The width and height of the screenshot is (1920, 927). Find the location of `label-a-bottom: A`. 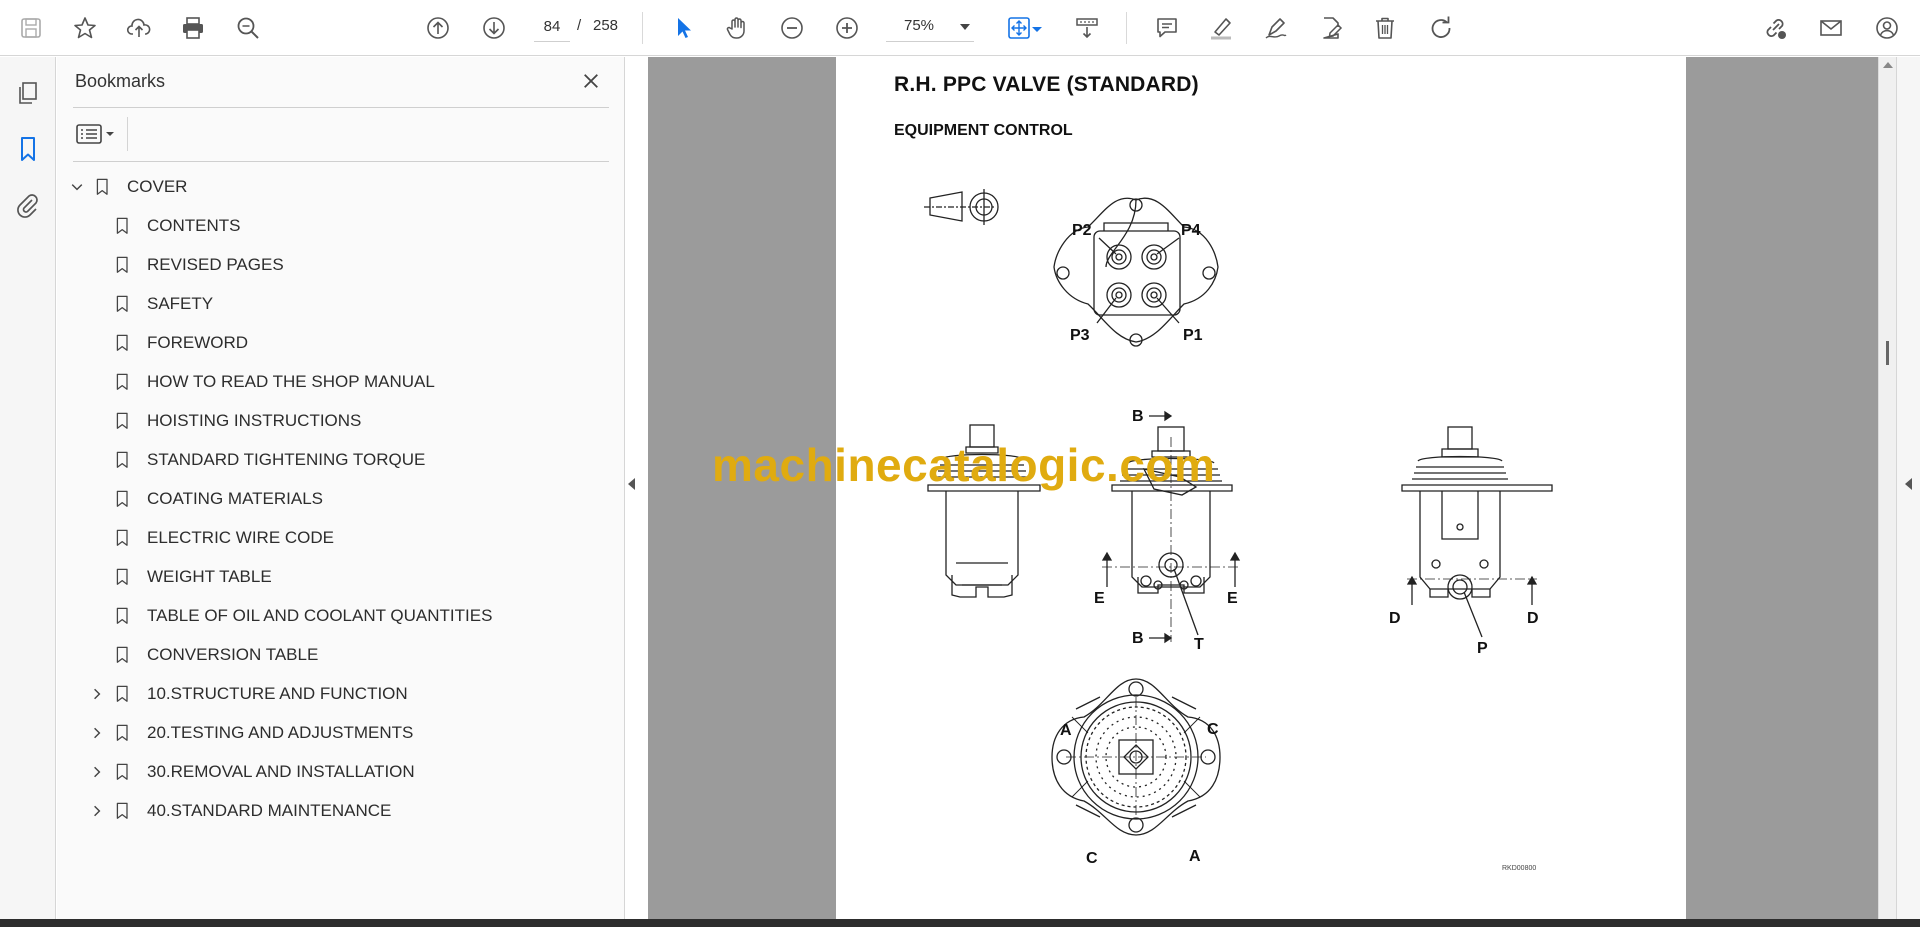

label-a-bottom: A is located at coordinates (1195, 856).